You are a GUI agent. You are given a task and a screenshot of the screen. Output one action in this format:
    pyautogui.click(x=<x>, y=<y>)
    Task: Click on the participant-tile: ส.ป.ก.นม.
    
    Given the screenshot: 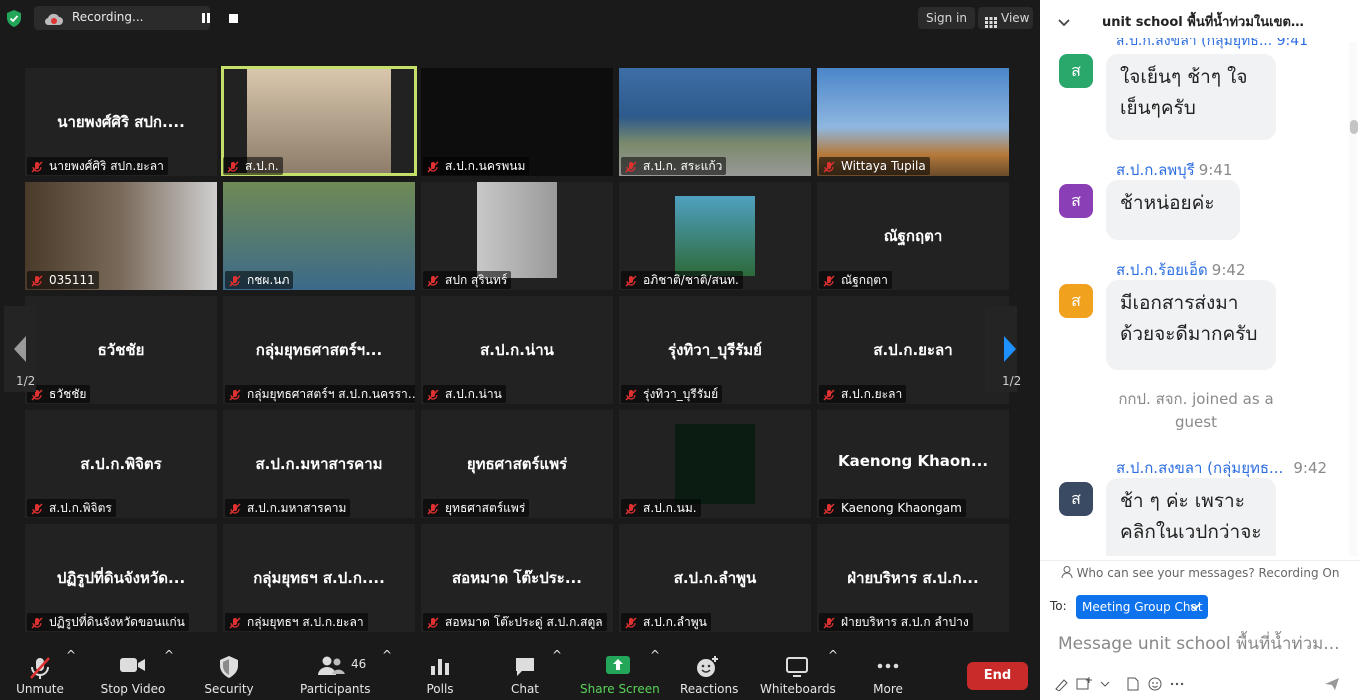 What is the action you would take?
    pyautogui.click(x=715, y=464)
    